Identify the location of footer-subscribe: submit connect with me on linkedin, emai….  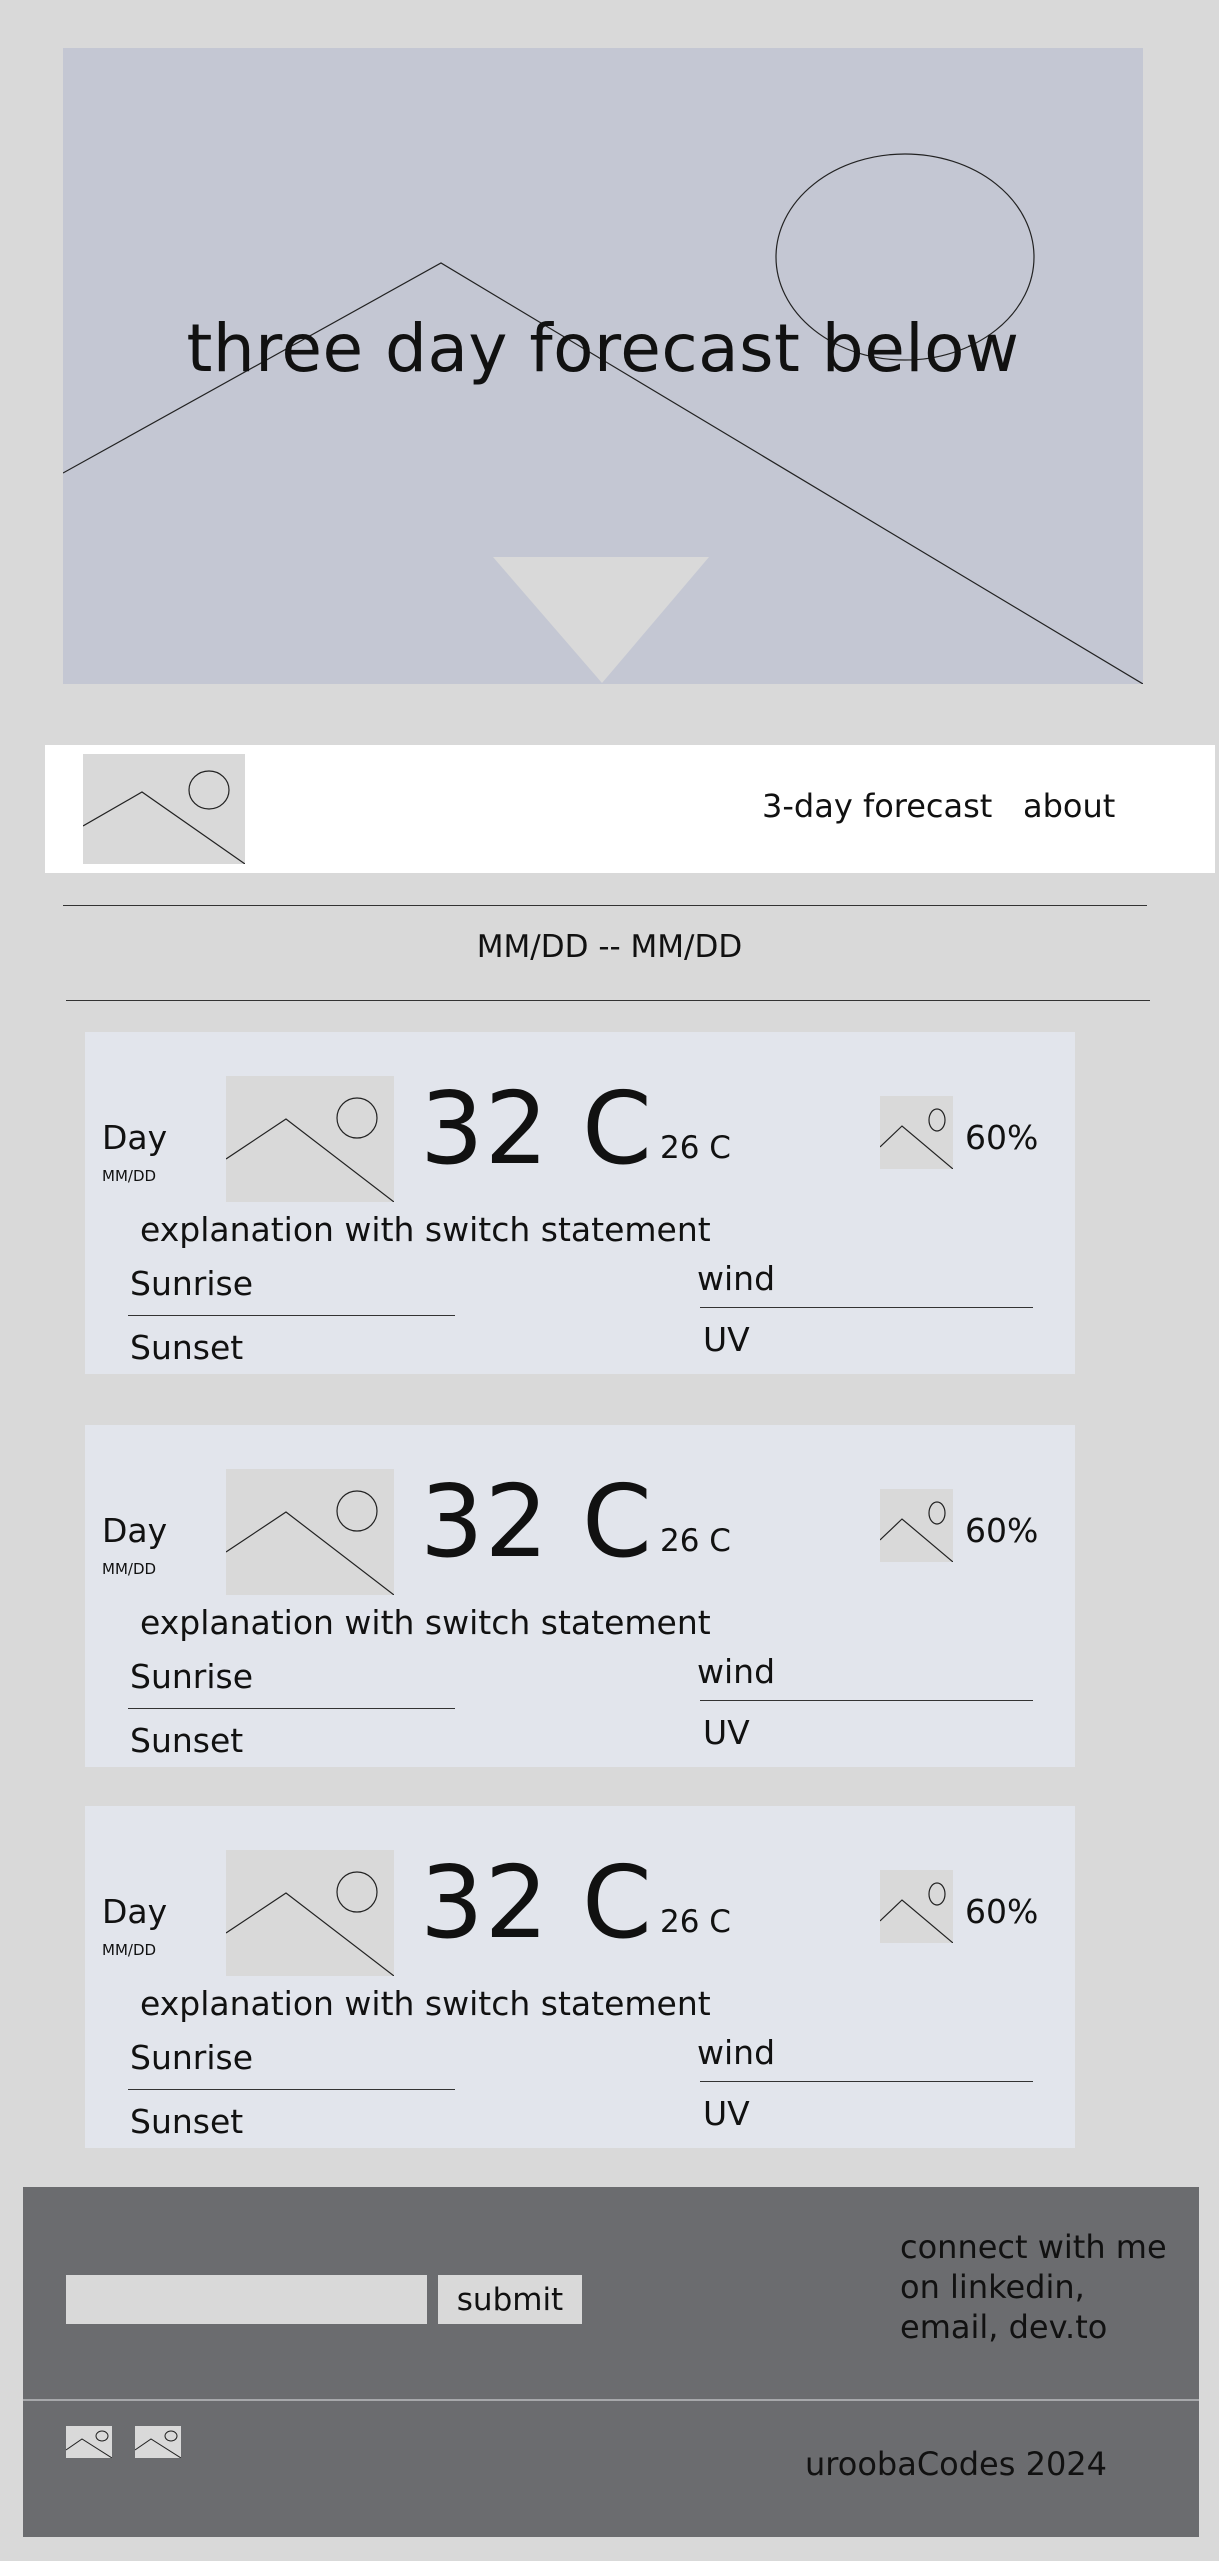
(611, 2293).